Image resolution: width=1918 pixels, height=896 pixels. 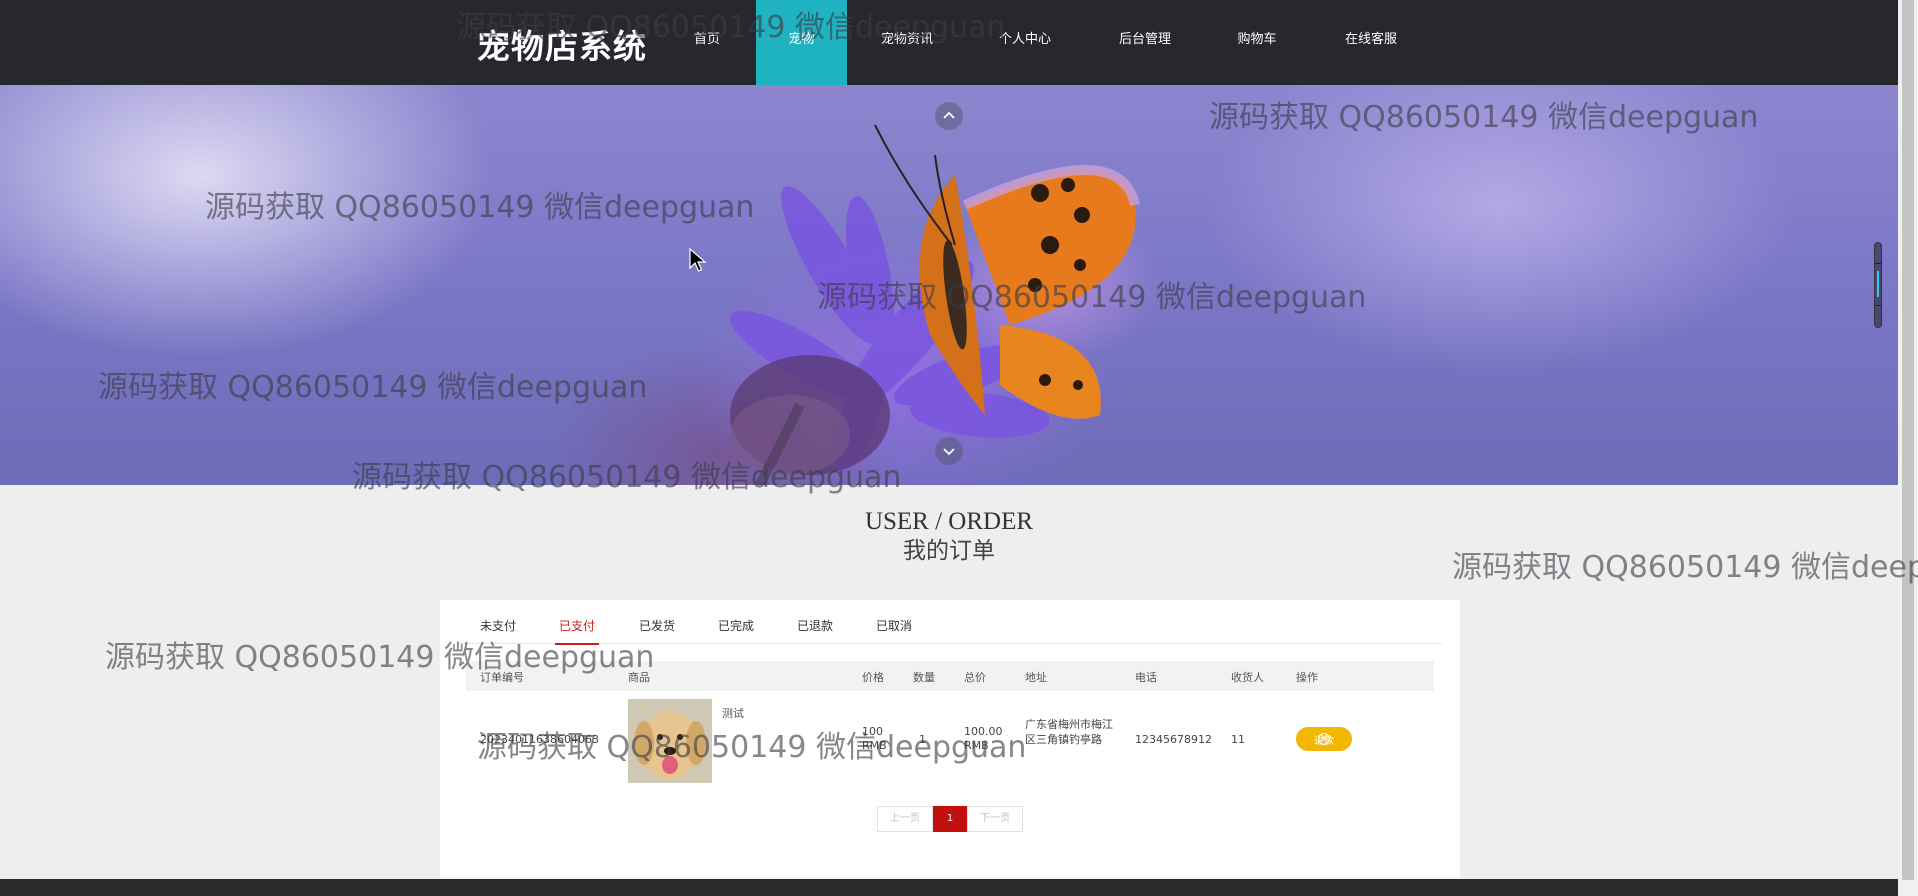 I want to click on slide-prev-button, so click(x=949, y=116).